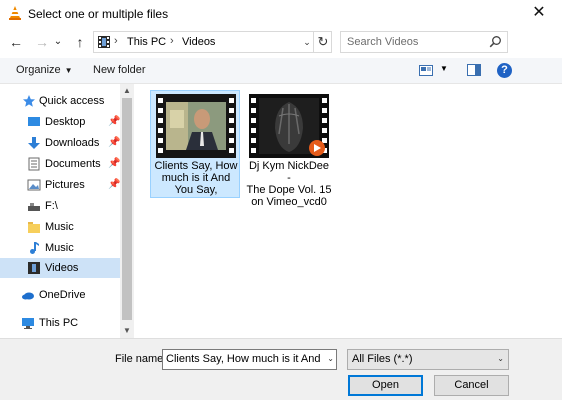 This screenshot has width=562, height=400. I want to click on file-name-value: Clients Say, How much is it And You, so click(243, 359).